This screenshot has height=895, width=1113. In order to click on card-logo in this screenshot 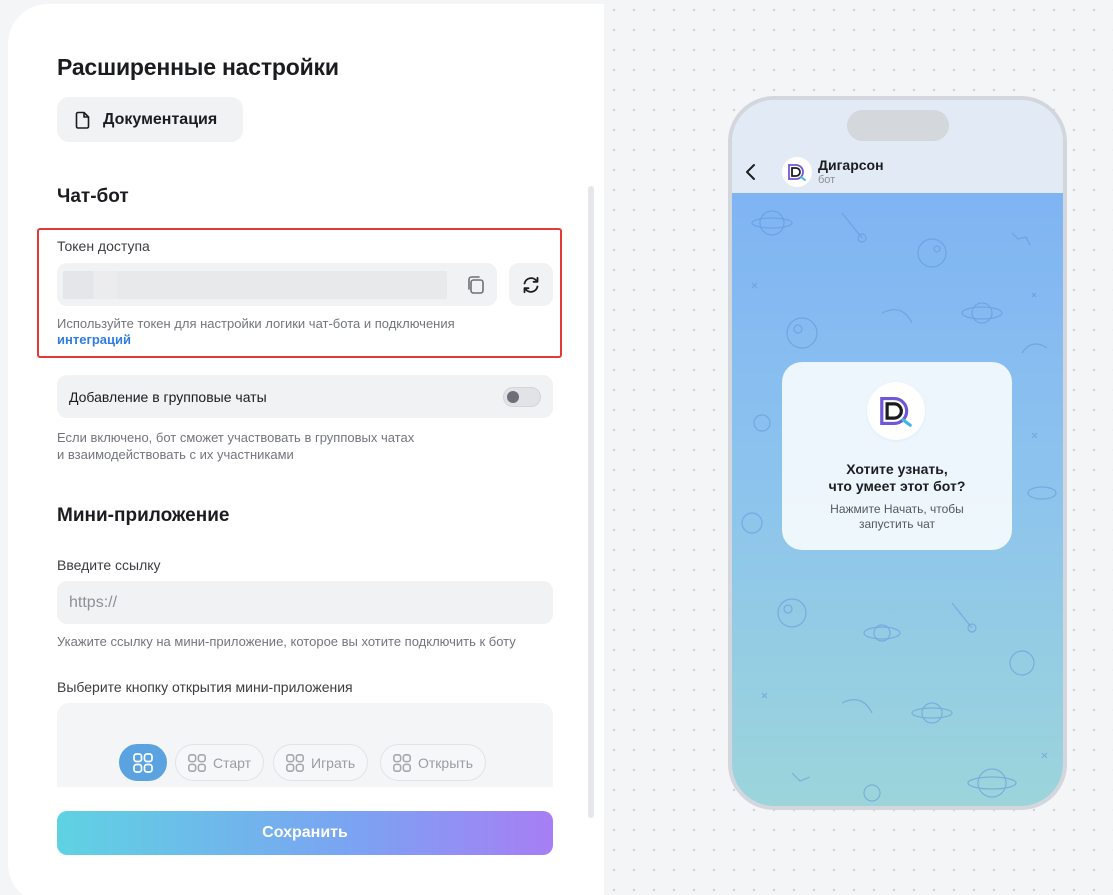, I will do `click(896, 411)`.